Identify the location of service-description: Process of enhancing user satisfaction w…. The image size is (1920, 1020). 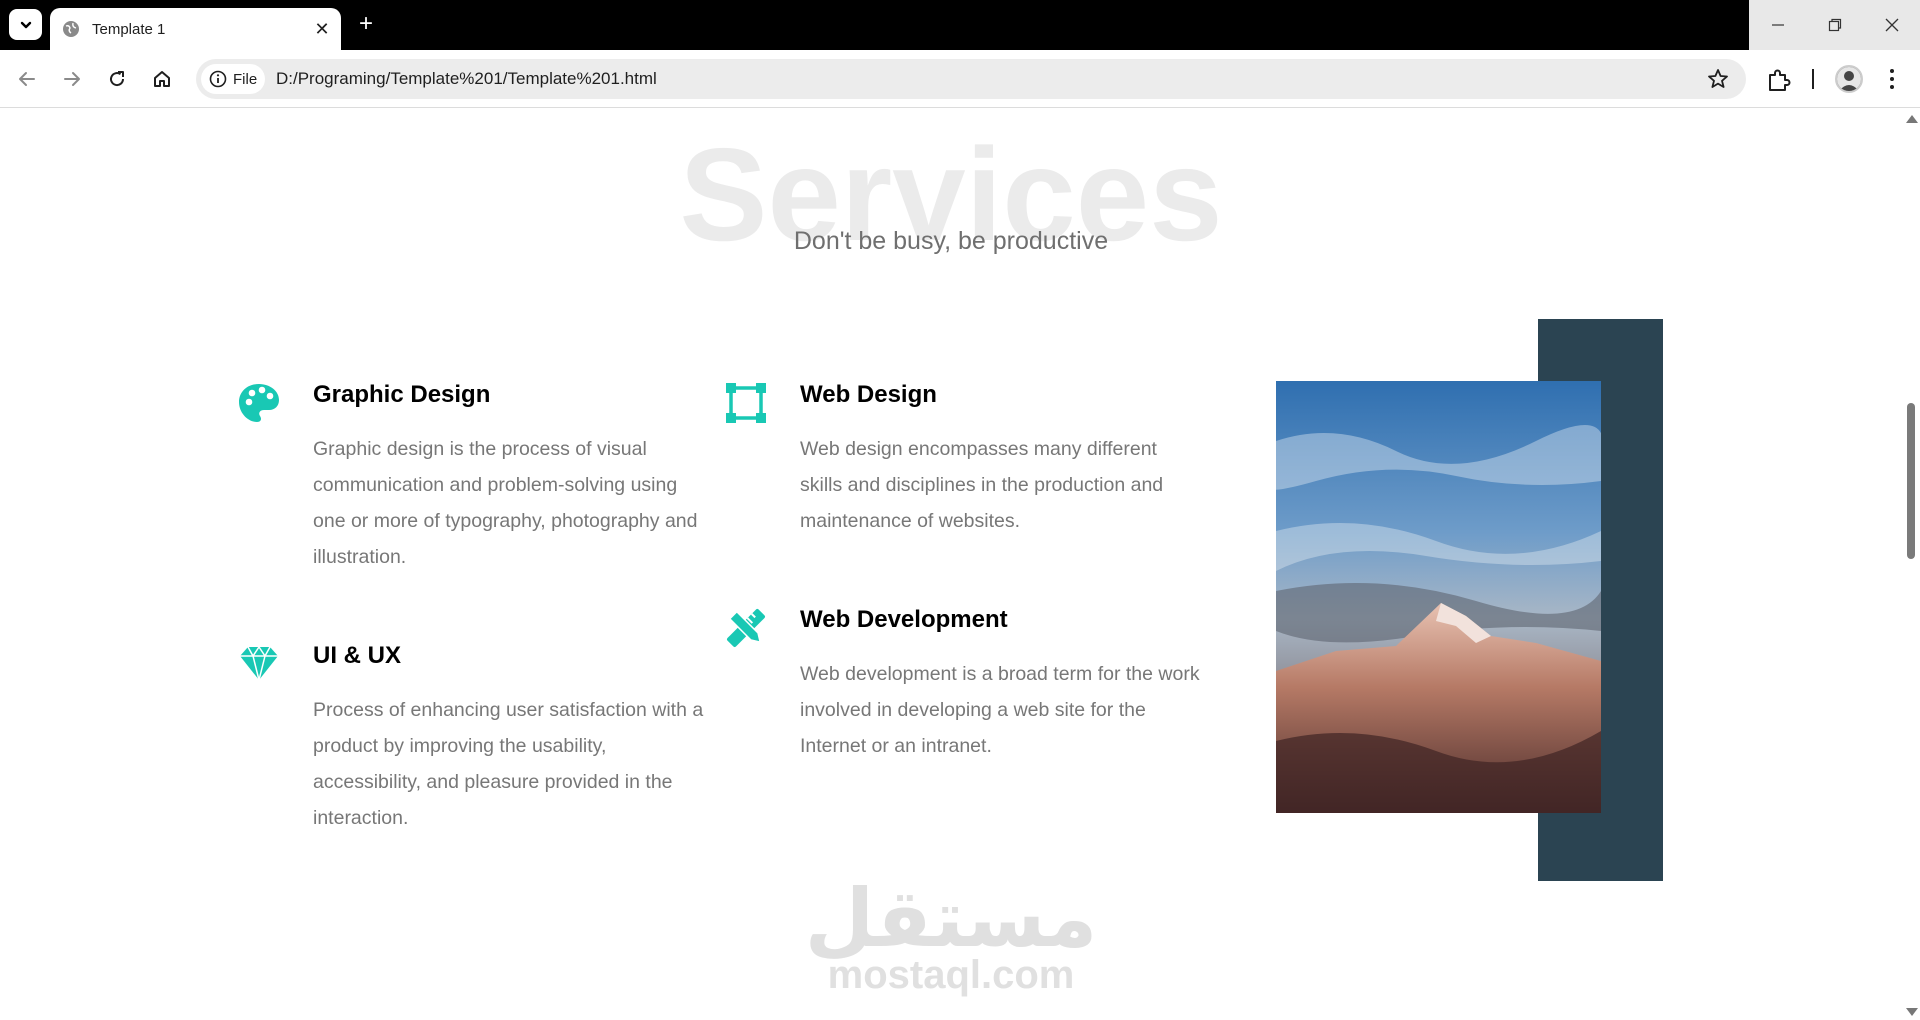
(508, 764).